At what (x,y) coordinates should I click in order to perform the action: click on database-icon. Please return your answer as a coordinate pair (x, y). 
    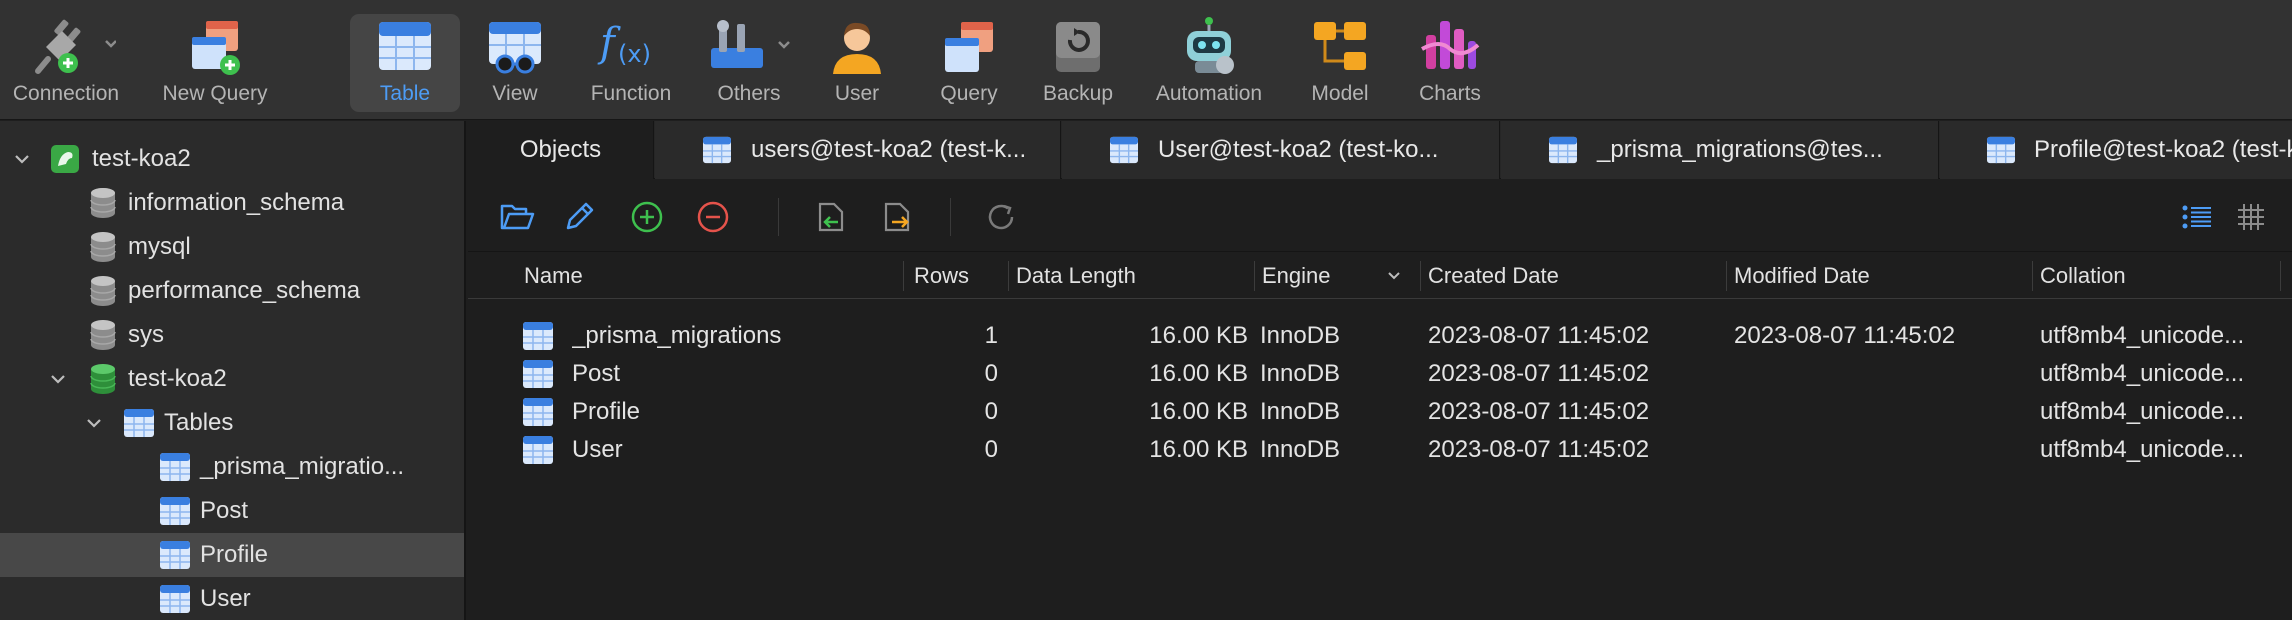
    Looking at the image, I should click on (103, 291).